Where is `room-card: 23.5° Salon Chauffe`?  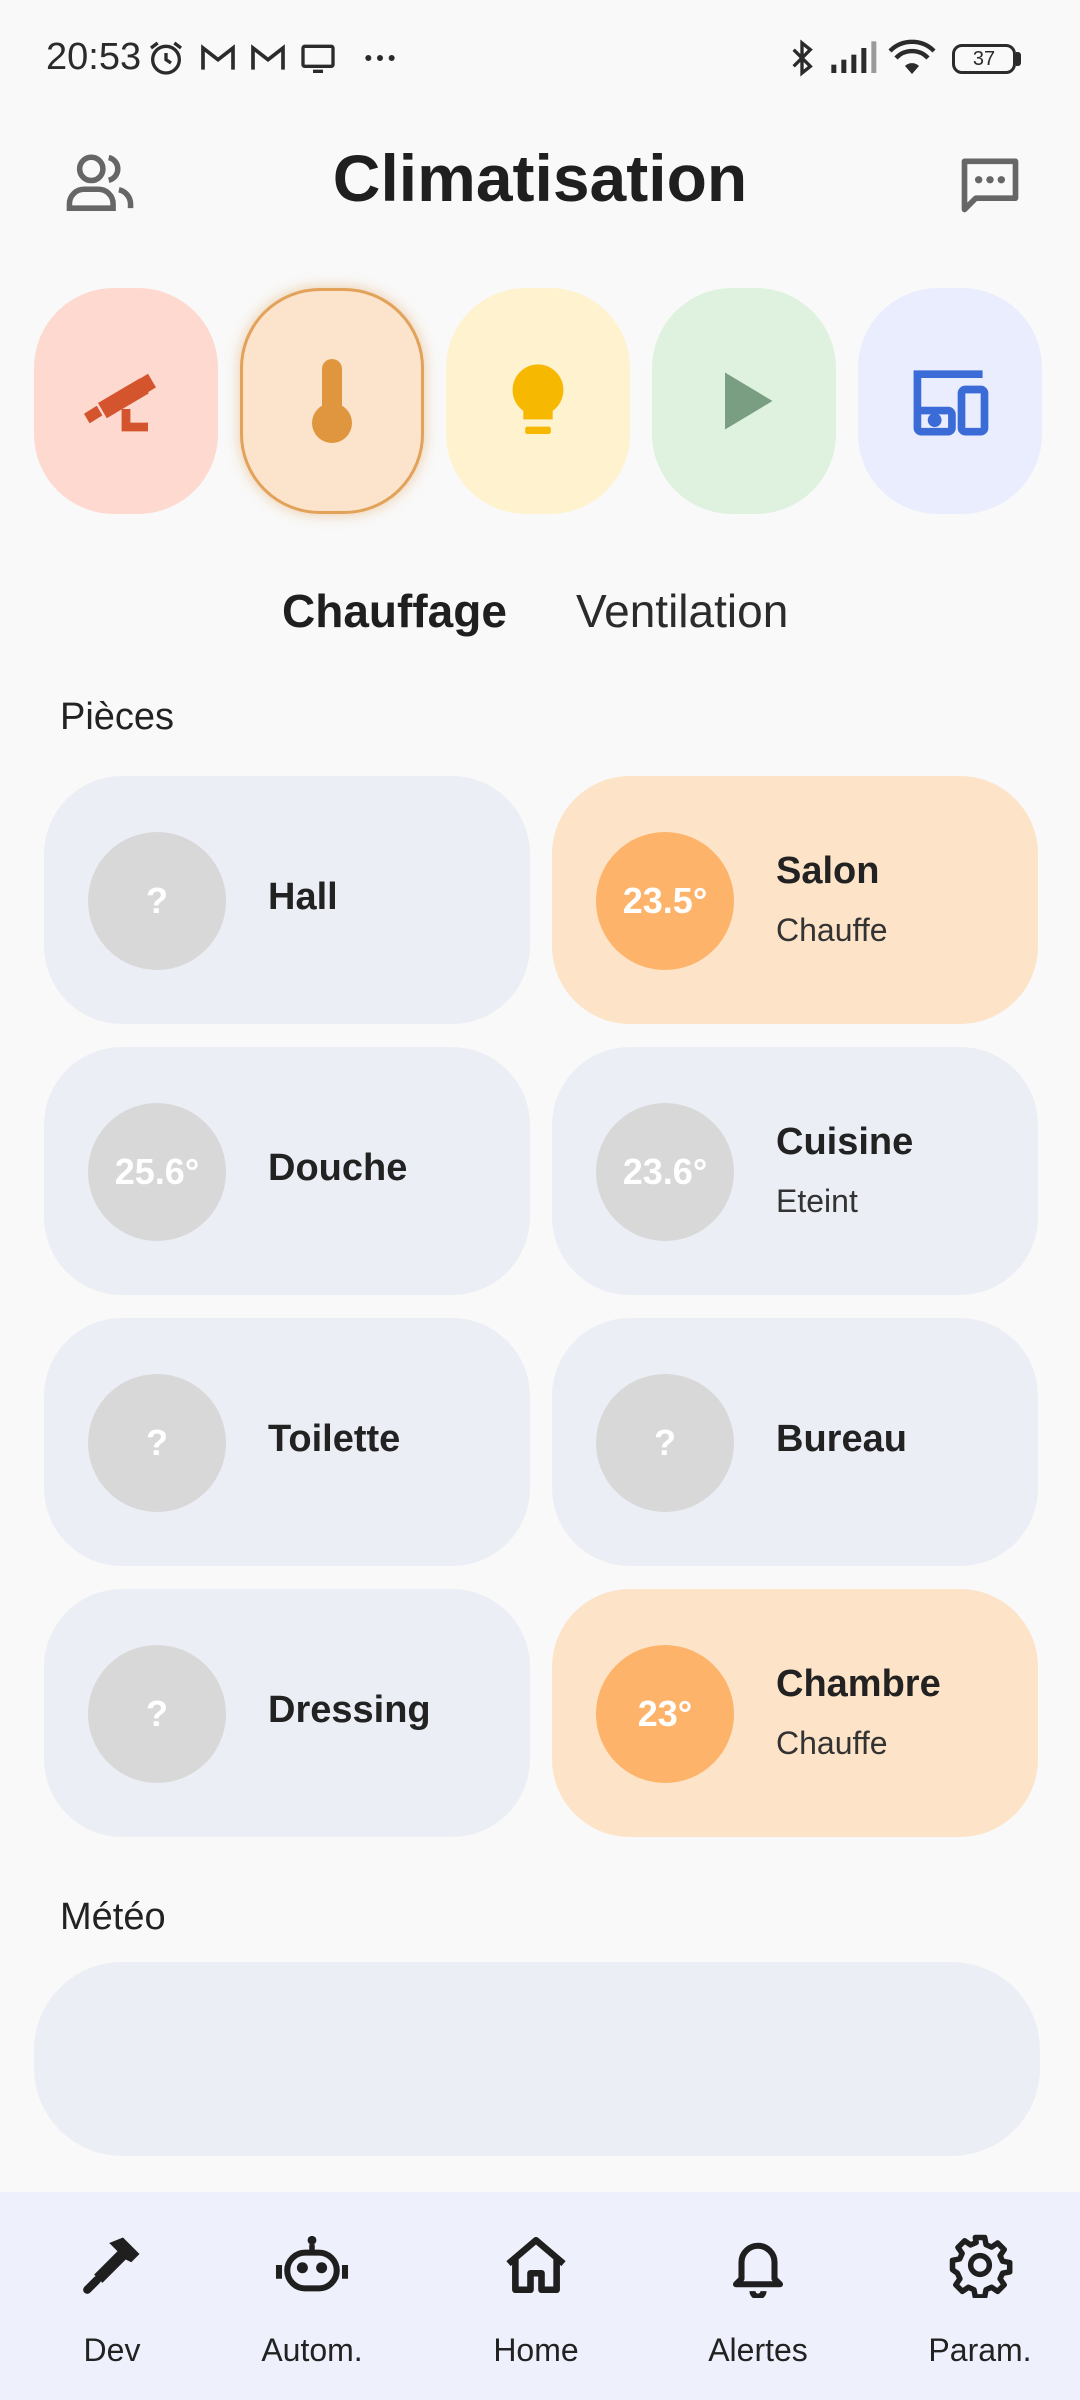 room-card: 23.5° Salon Chauffe is located at coordinates (795, 900).